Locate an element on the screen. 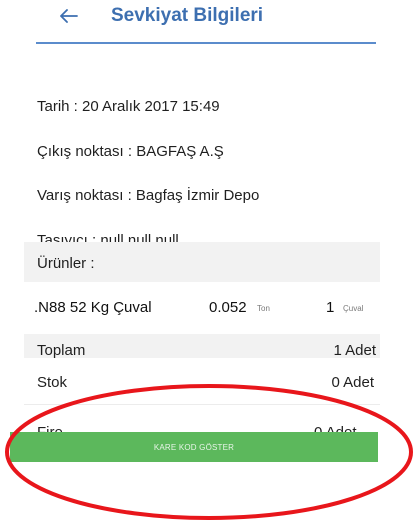 Image resolution: width=419 pixels, height=523 pixels. product-quantity: 1 is located at coordinates (330, 307).